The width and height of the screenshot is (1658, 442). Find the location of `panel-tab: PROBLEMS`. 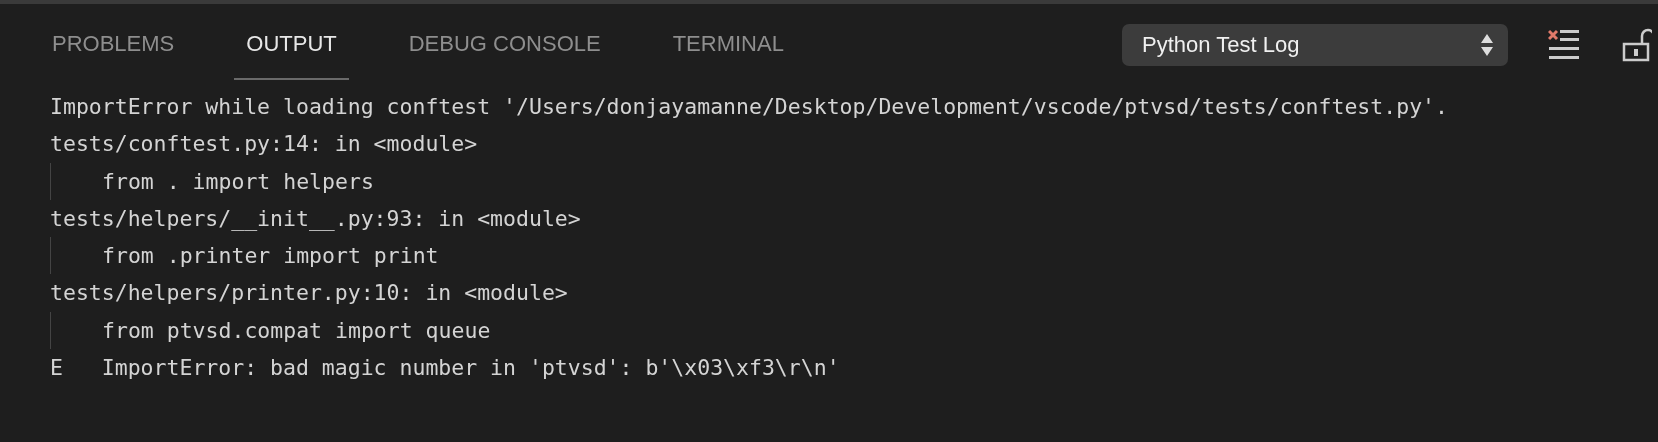

panel-tab: PROBLEMS is located at coordinates (113, 42).